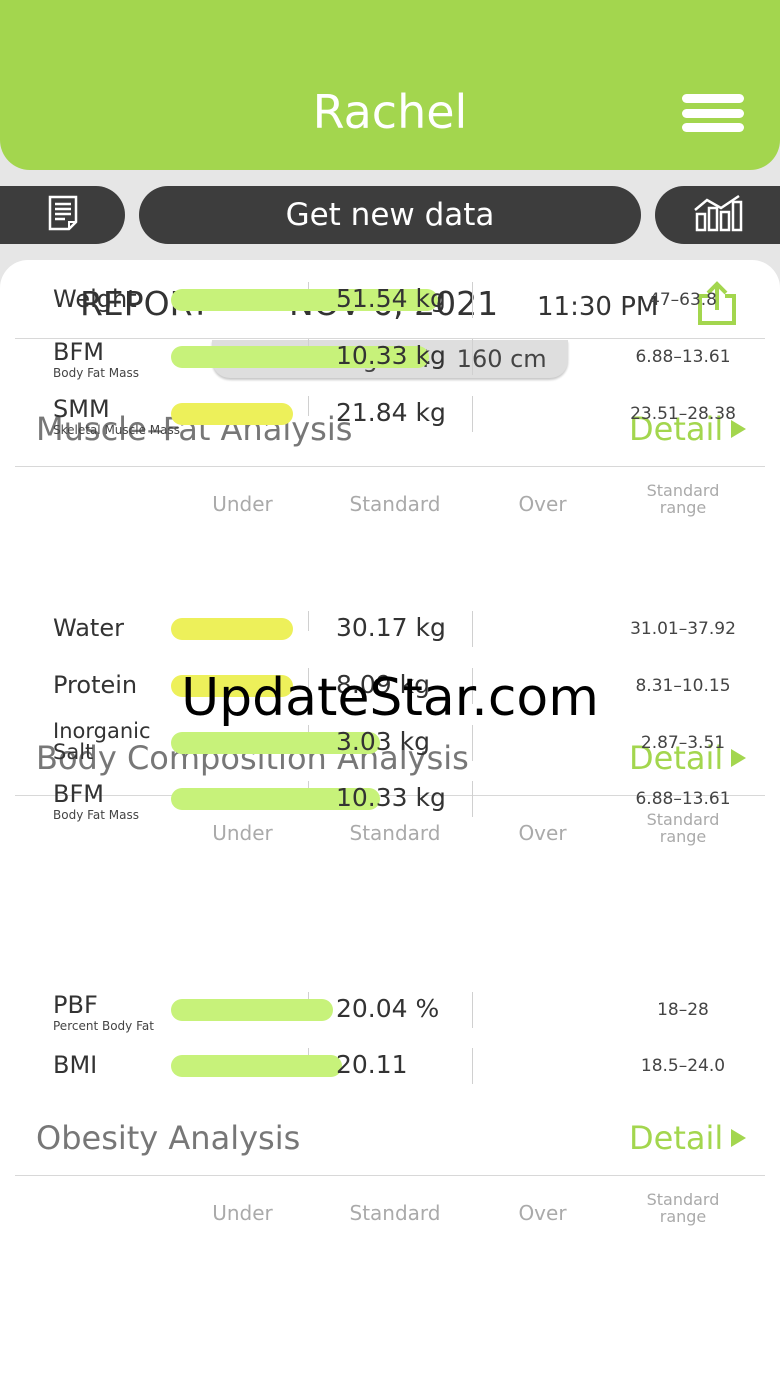  I want to click on play-arrow-icon, so click(739, 1138).